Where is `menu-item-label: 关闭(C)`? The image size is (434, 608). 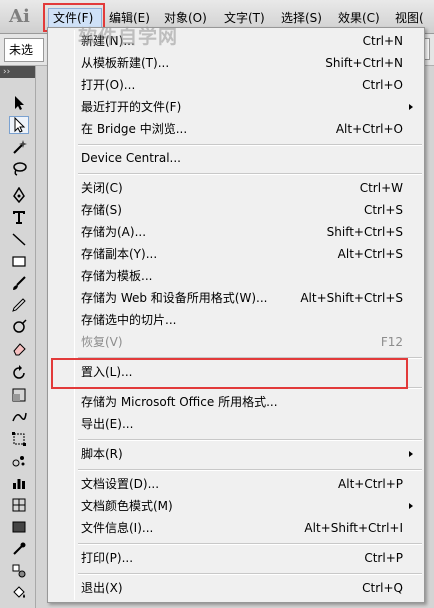
menu-item-label: 关闭(C) is located at coordinates (102, 188).